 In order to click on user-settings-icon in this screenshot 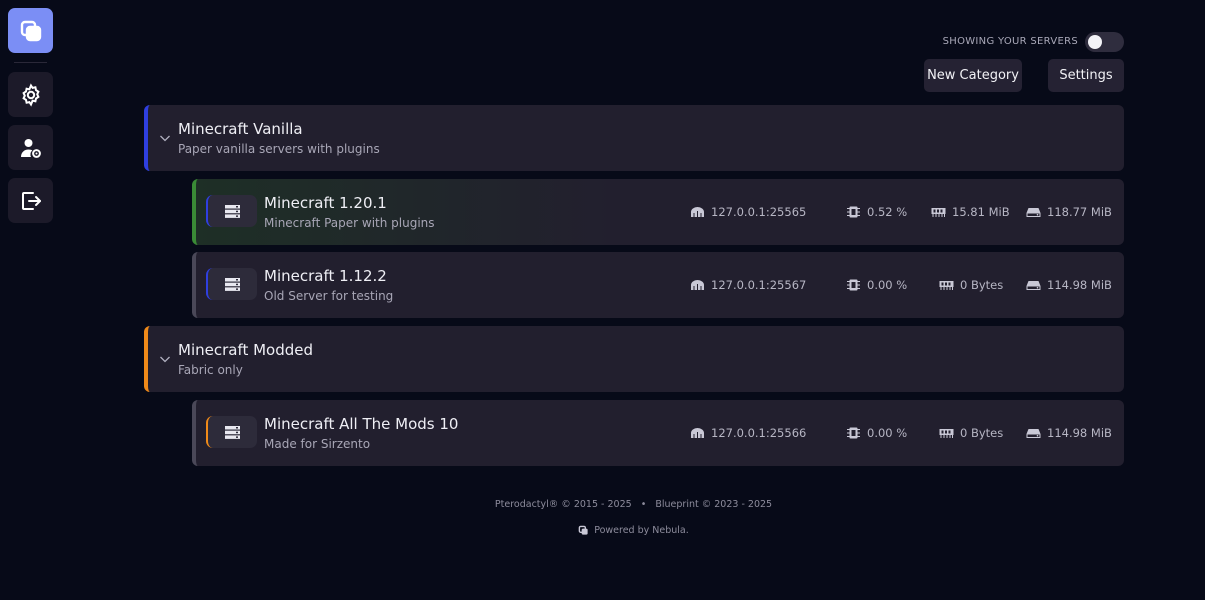, I will do `click(30, 148)`.